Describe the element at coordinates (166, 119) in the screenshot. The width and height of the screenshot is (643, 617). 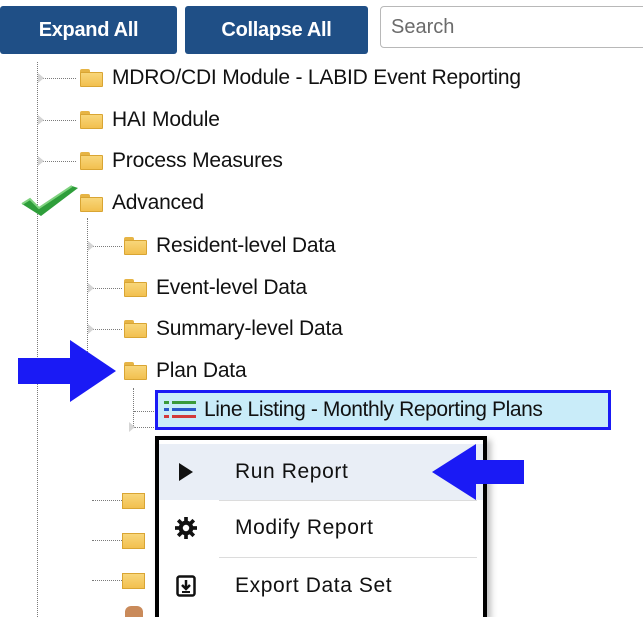
I see `tree-node-label: HAI Module` at that location.